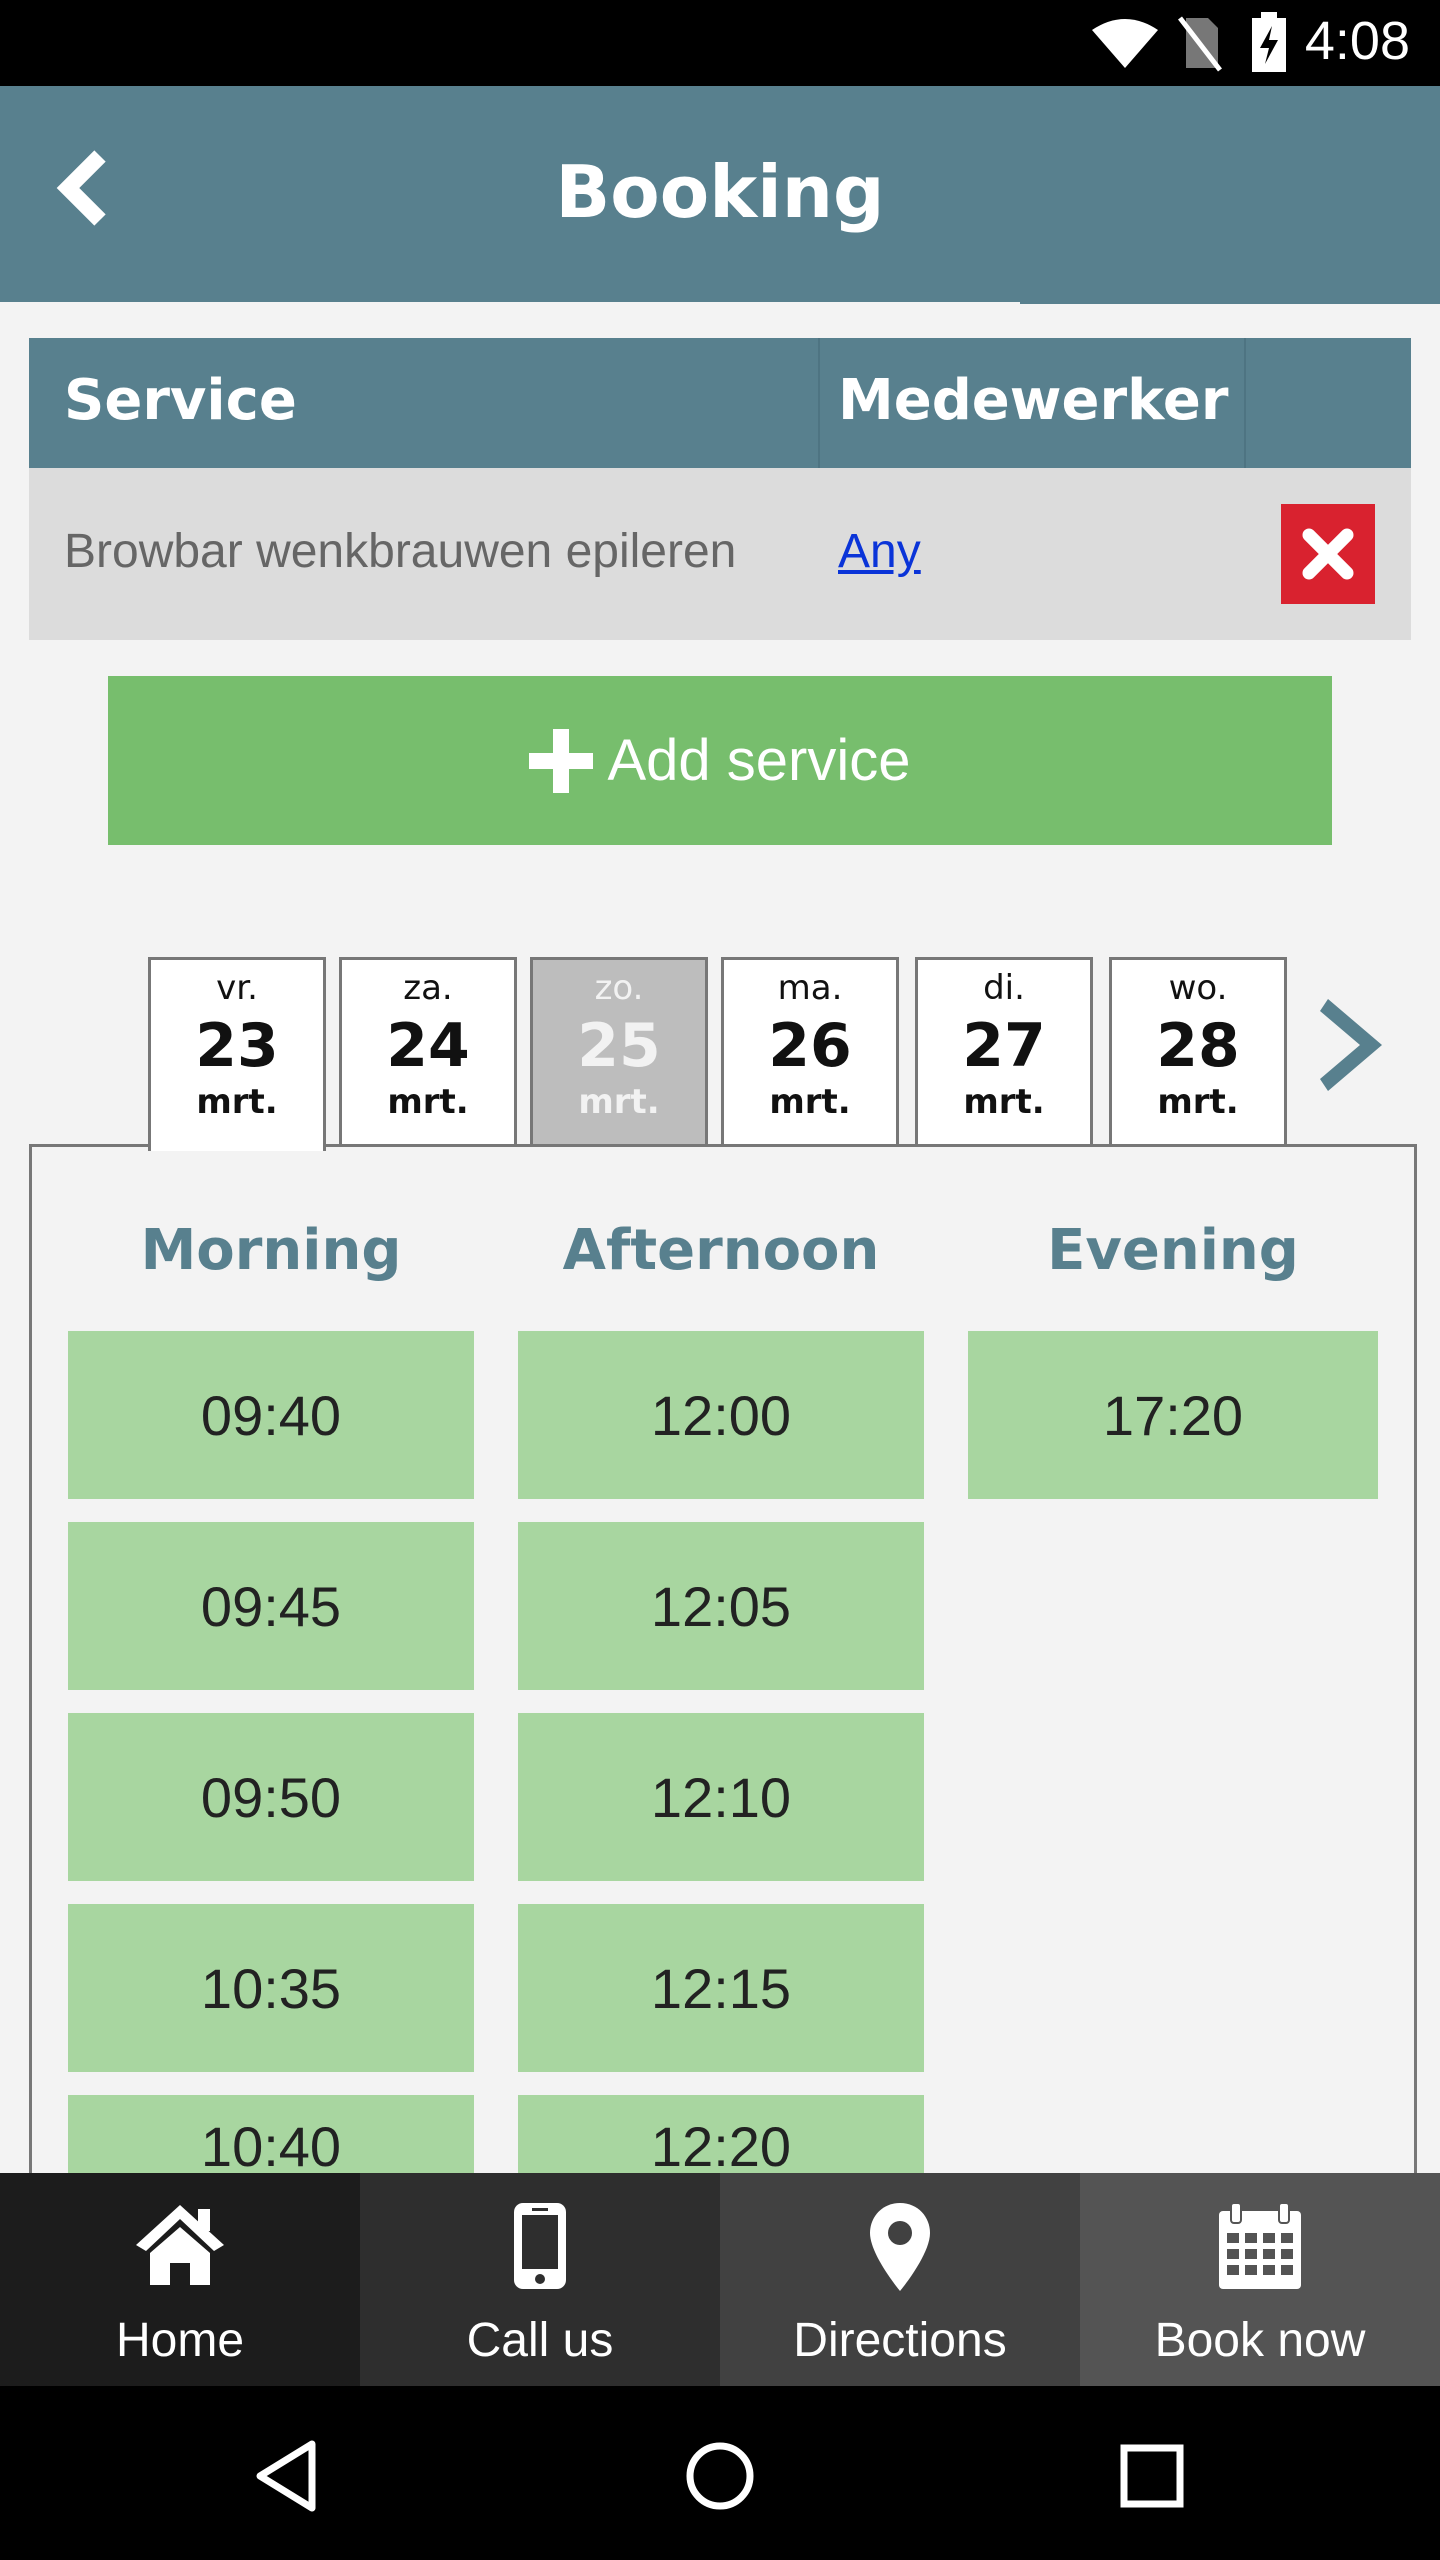 This screenshot has width=1440, height=2560. I want to click on remove-service-button, so click(1328, 554).